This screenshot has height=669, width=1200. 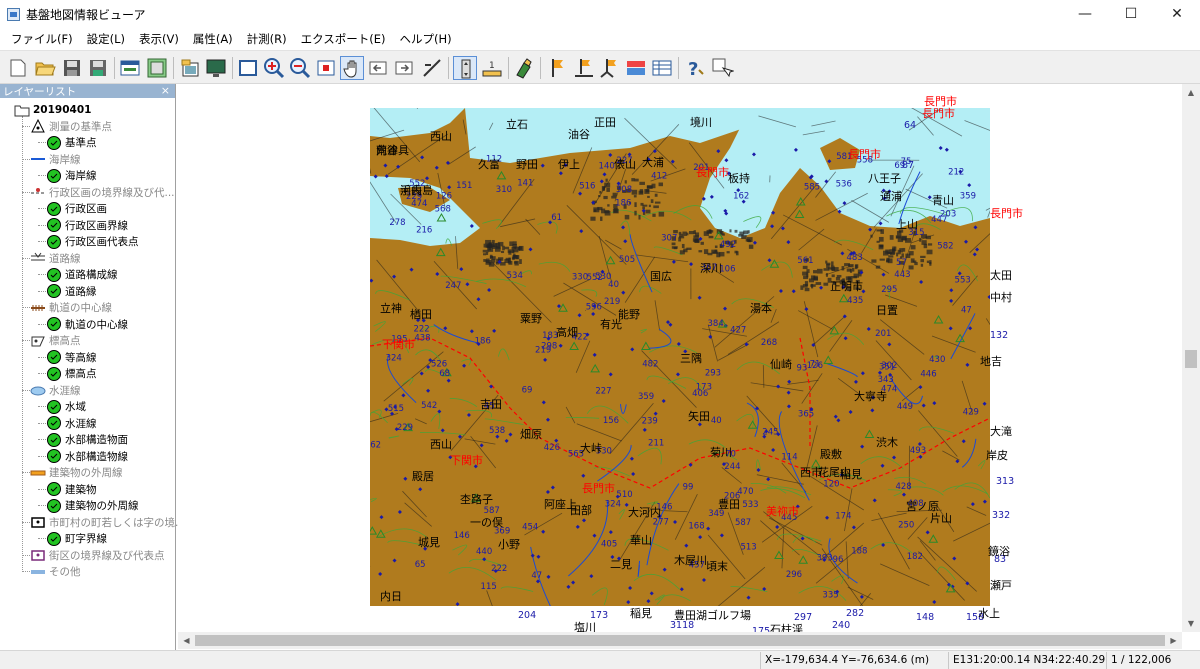 What do you see at coordinates (87, 324) in the screenshot?
I see `layer-item-4-0: 軌道の中心線` at bounding box center [87, 324].